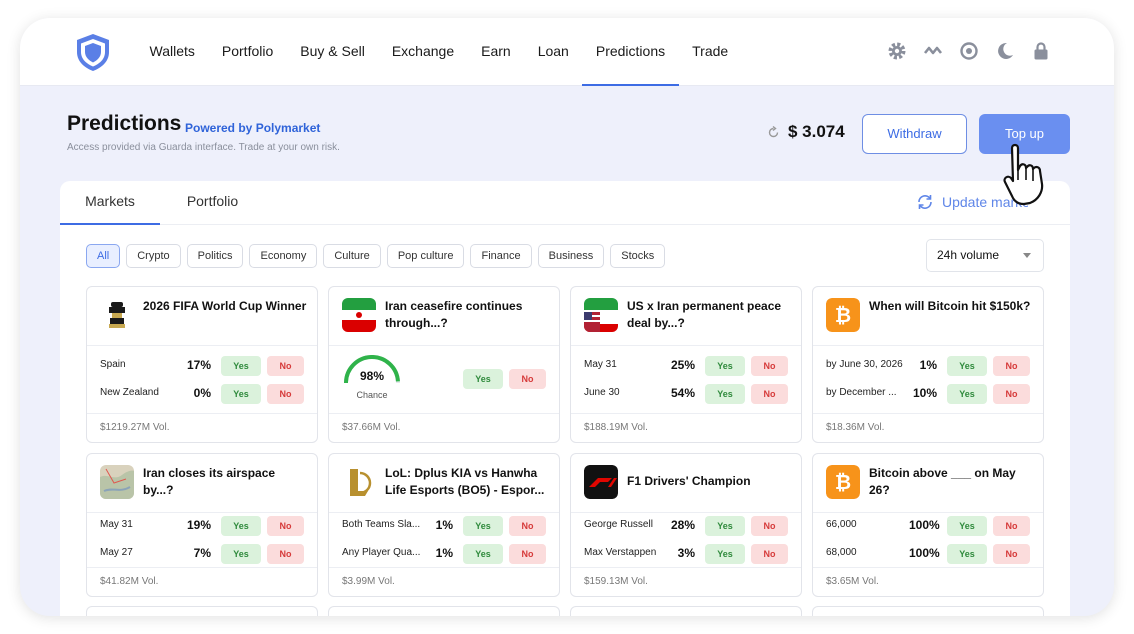 The height and width of the screenshot is (634, 1134). I want to click on nav-exchange: Exchange, so click(422, 52).